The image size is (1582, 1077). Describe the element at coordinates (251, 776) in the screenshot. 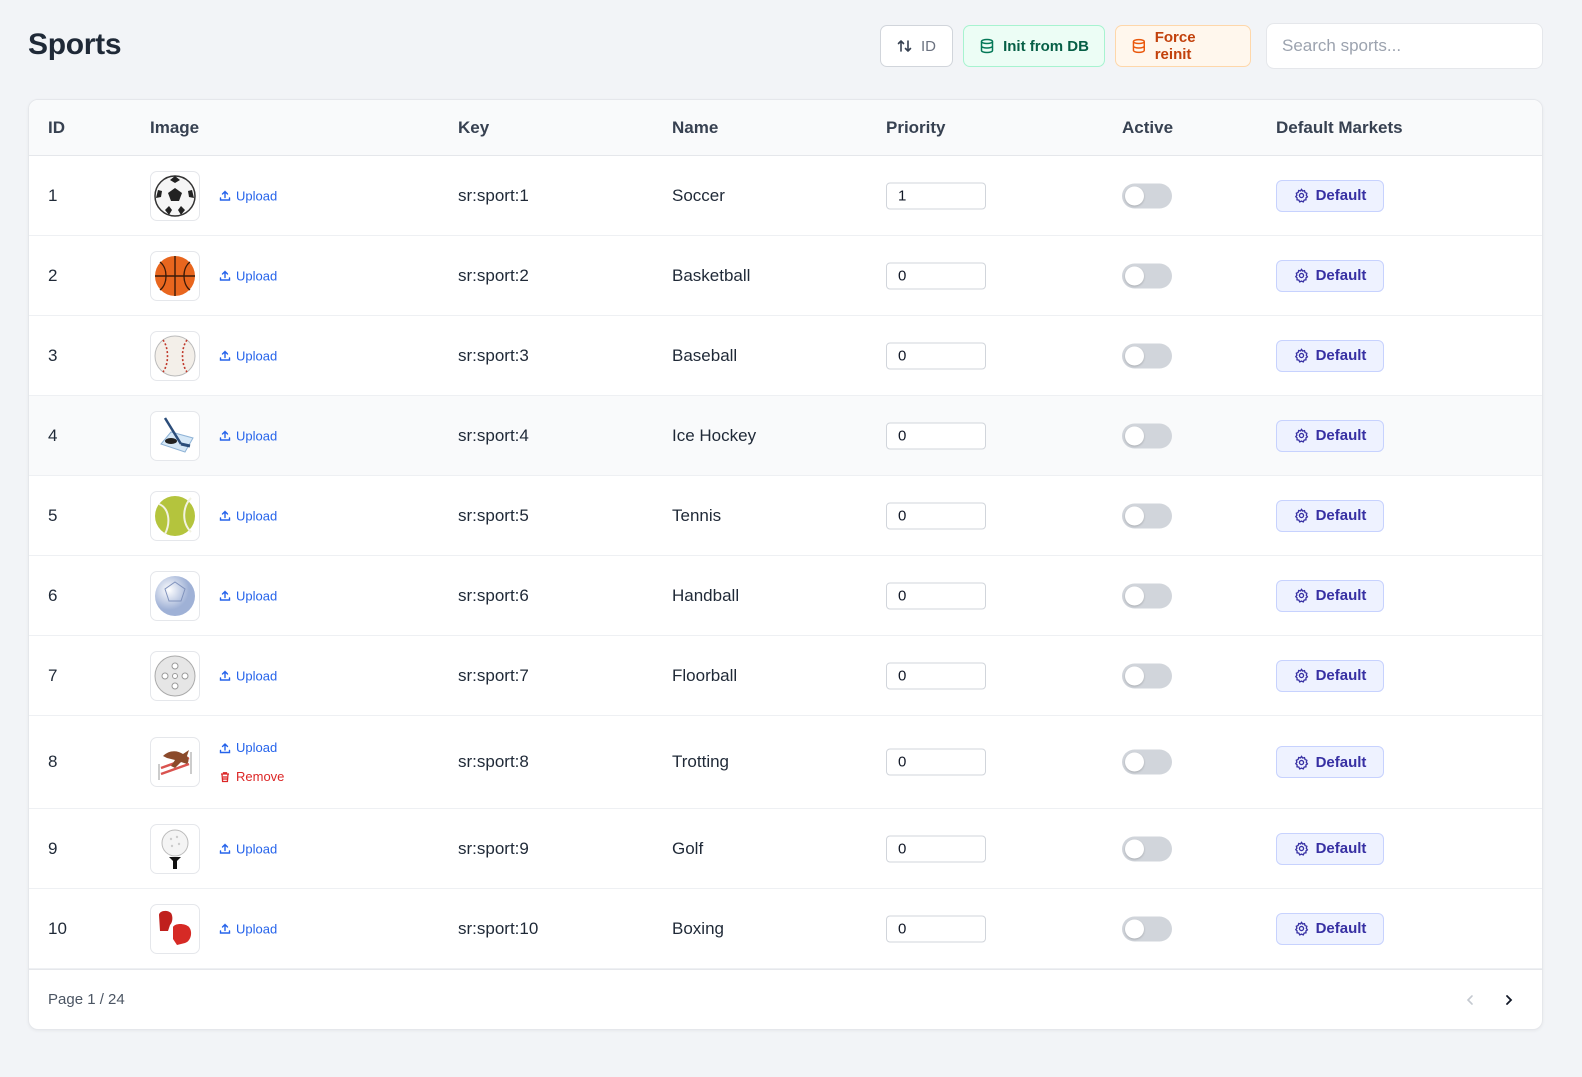

I see `remove-button: Remove` at that location.